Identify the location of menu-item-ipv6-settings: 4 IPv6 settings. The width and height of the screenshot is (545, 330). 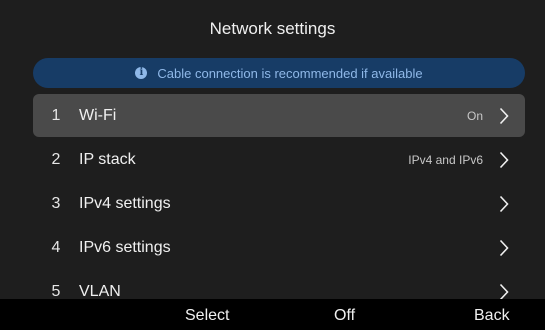
(279, 247).